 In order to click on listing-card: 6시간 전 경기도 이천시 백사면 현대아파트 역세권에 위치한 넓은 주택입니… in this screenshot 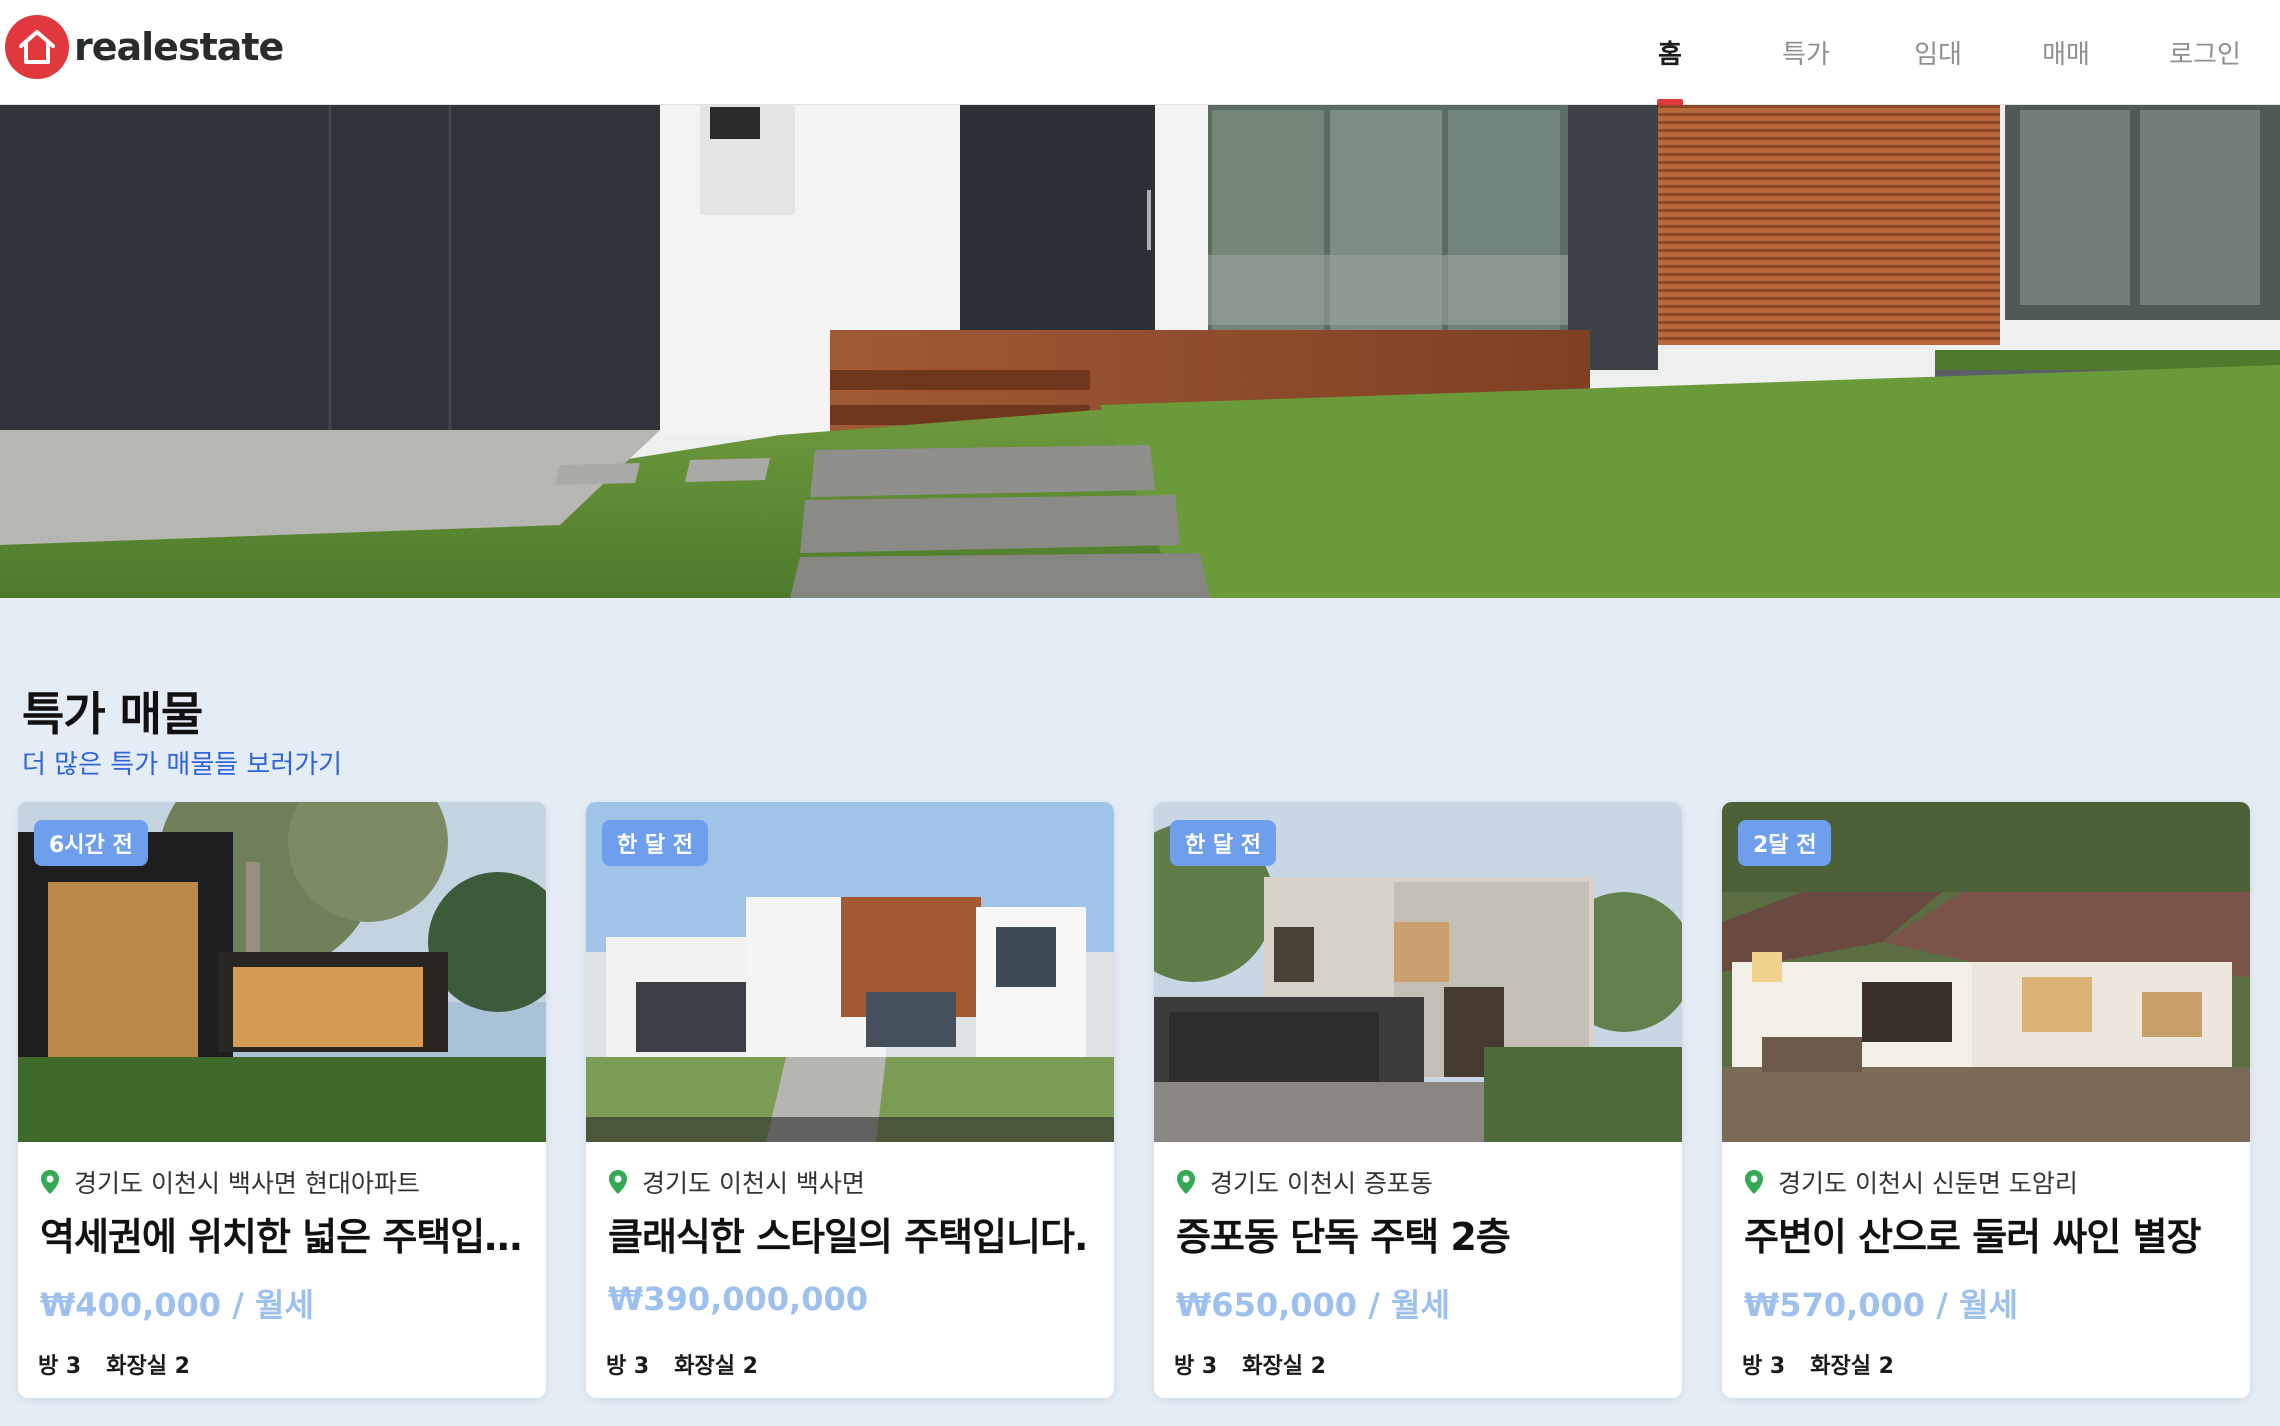, I will do `click(282, 1100)`.